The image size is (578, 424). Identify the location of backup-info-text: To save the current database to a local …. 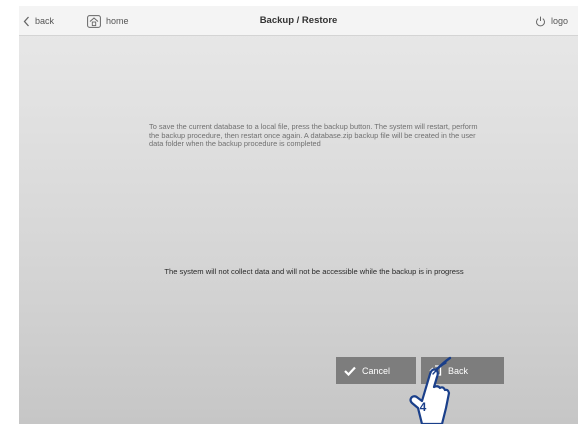
(313, 135).